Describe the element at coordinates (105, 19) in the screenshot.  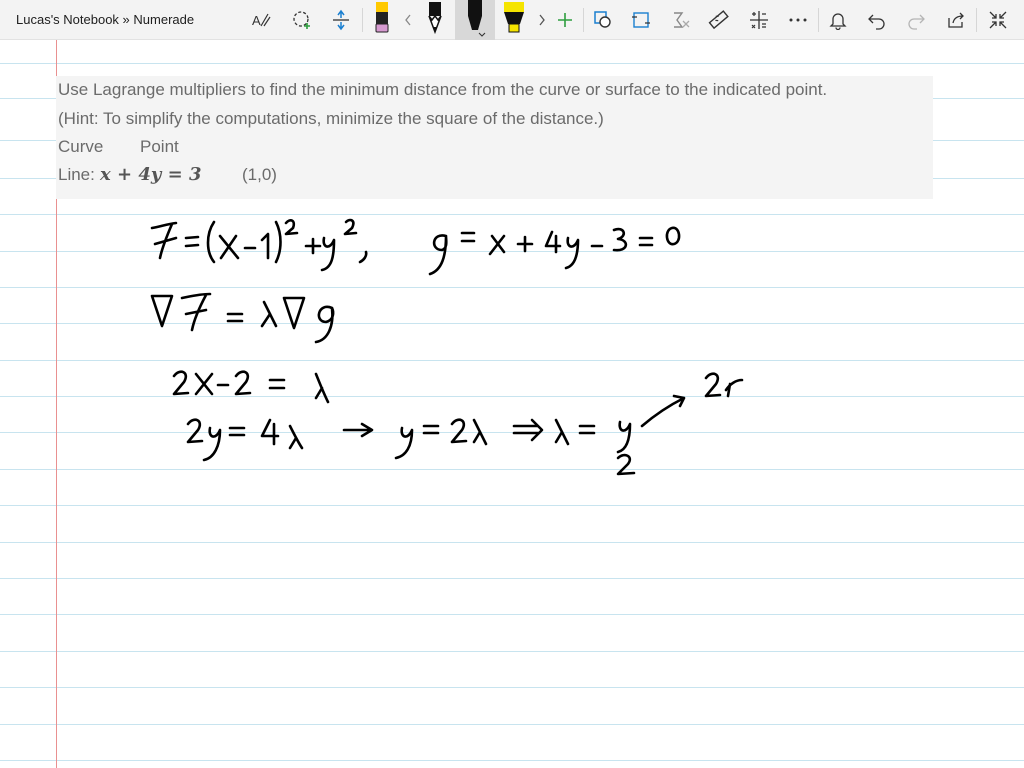
I see `notebook-title: Lucas's Notebook » Numerade` at that location.